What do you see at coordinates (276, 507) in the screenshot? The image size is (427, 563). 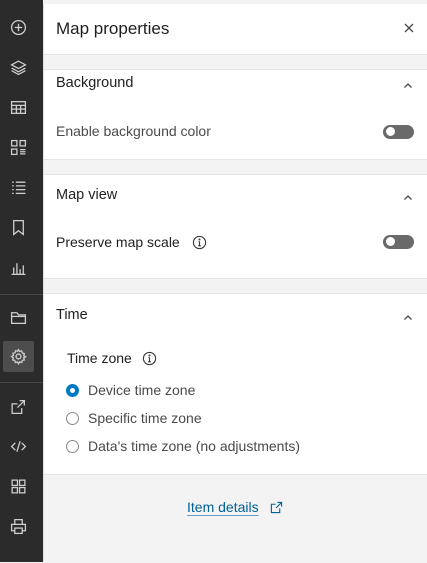 I see `launch-icon` at bounding box center [276, 507].